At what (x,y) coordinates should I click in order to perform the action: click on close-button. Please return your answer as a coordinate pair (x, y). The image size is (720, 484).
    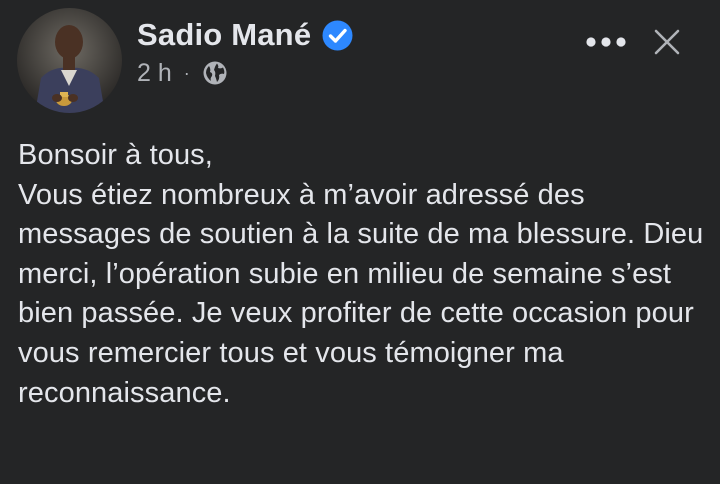
    Looking at the image, I should click on (667, 42).